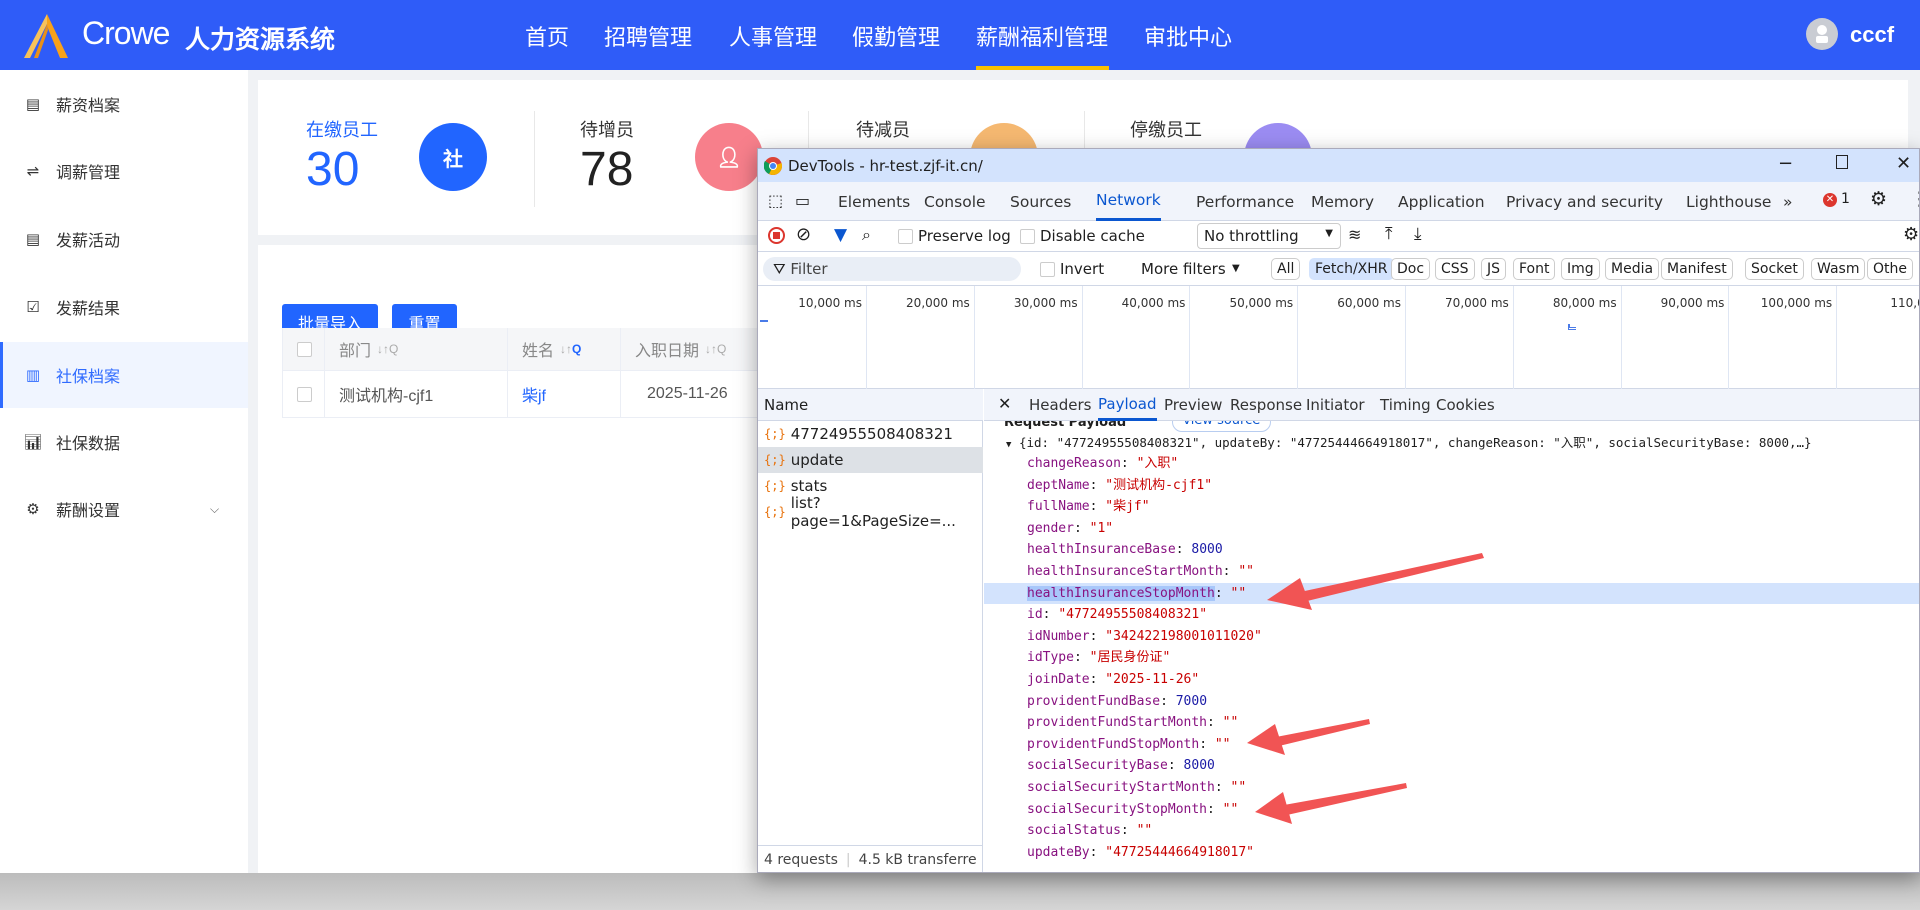 The width and height of the screenshot is (1920, 910). Describe the element at coordinates (1441, 201) in the screenshot. I see `tab-application: Application` at that location.